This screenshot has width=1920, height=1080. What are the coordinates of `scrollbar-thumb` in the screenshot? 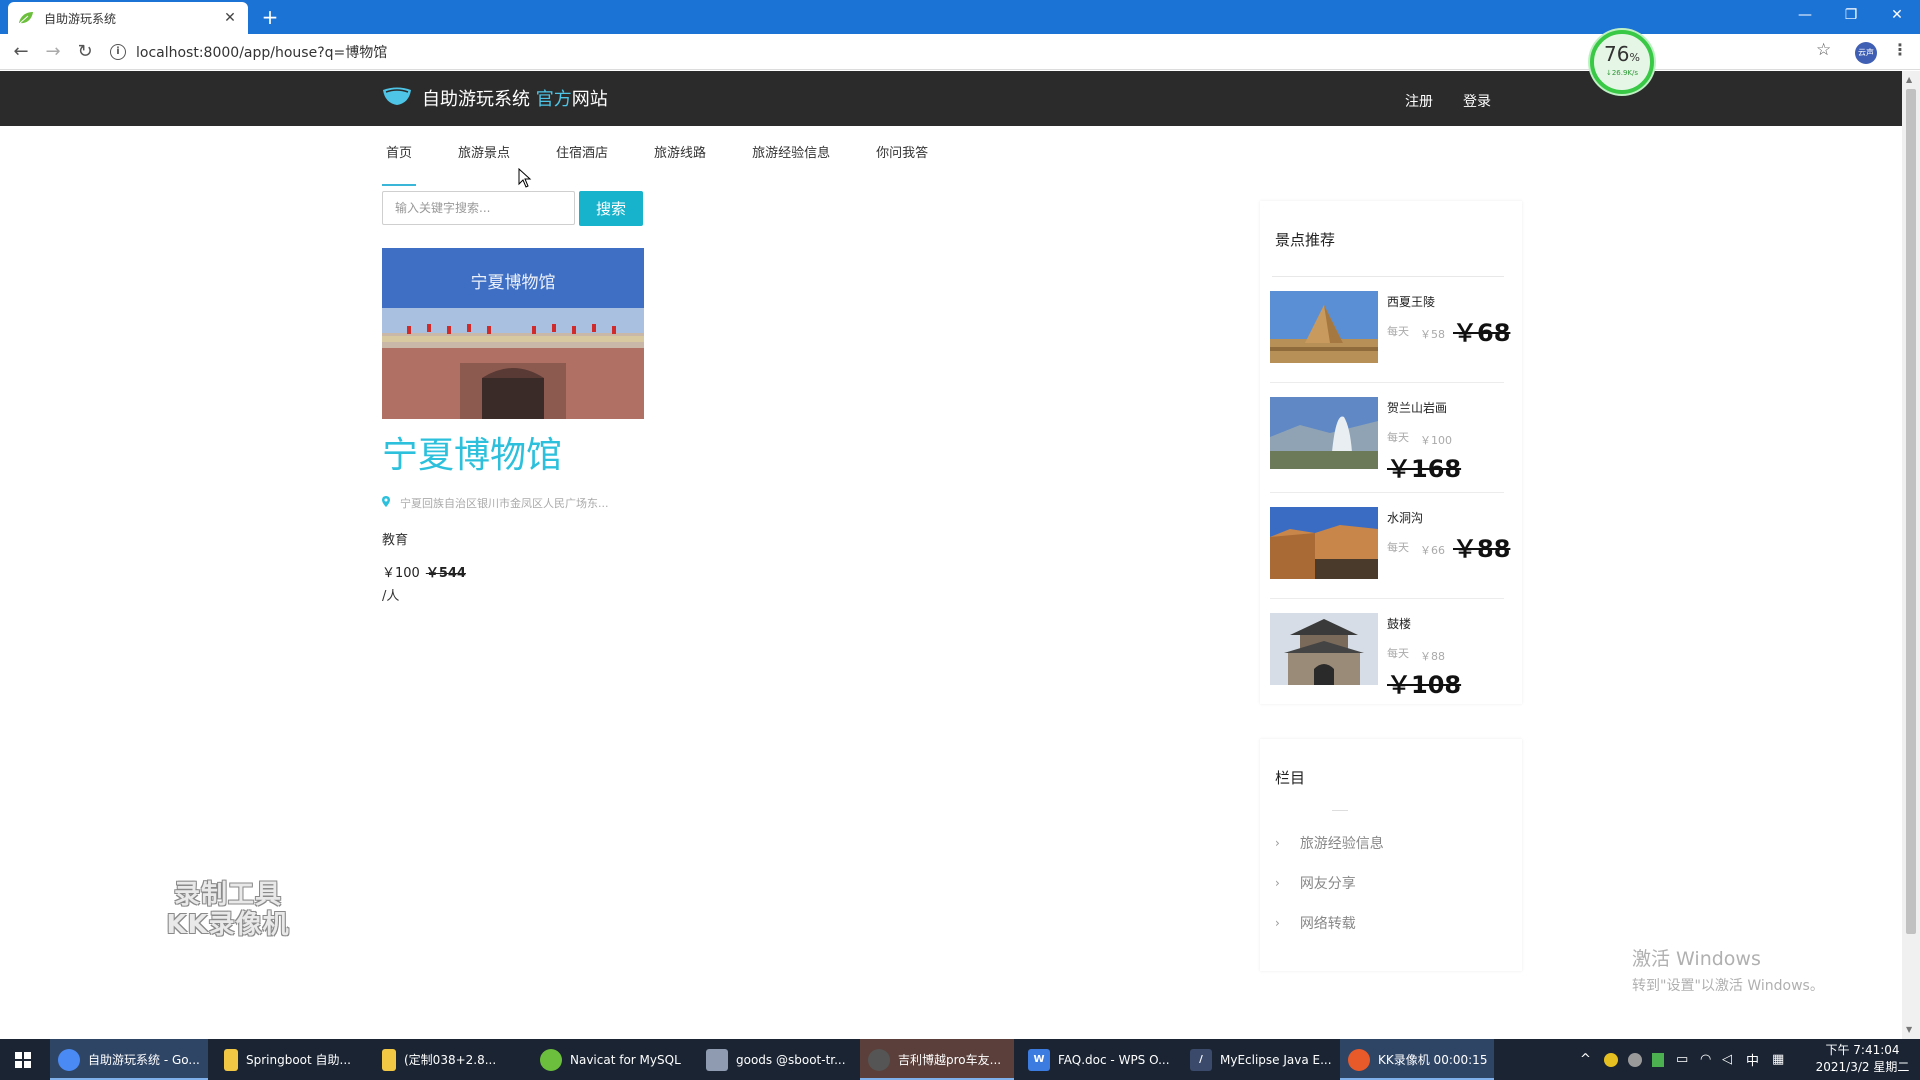 It's located at (1911, 511).